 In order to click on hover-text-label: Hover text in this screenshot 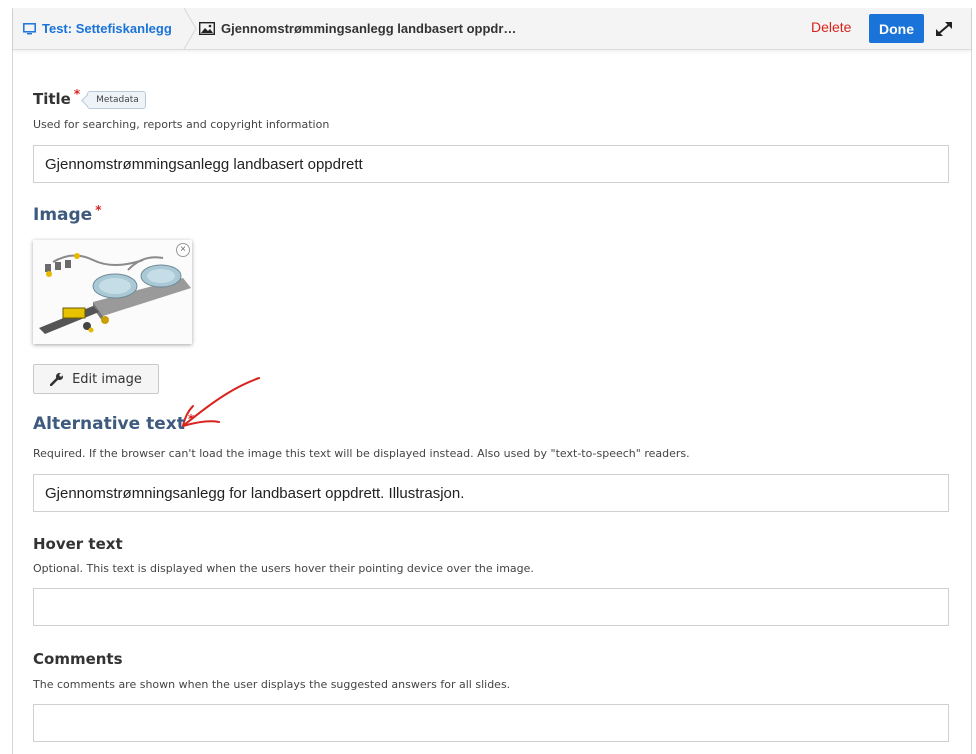, I will do `click(78, 544)`.